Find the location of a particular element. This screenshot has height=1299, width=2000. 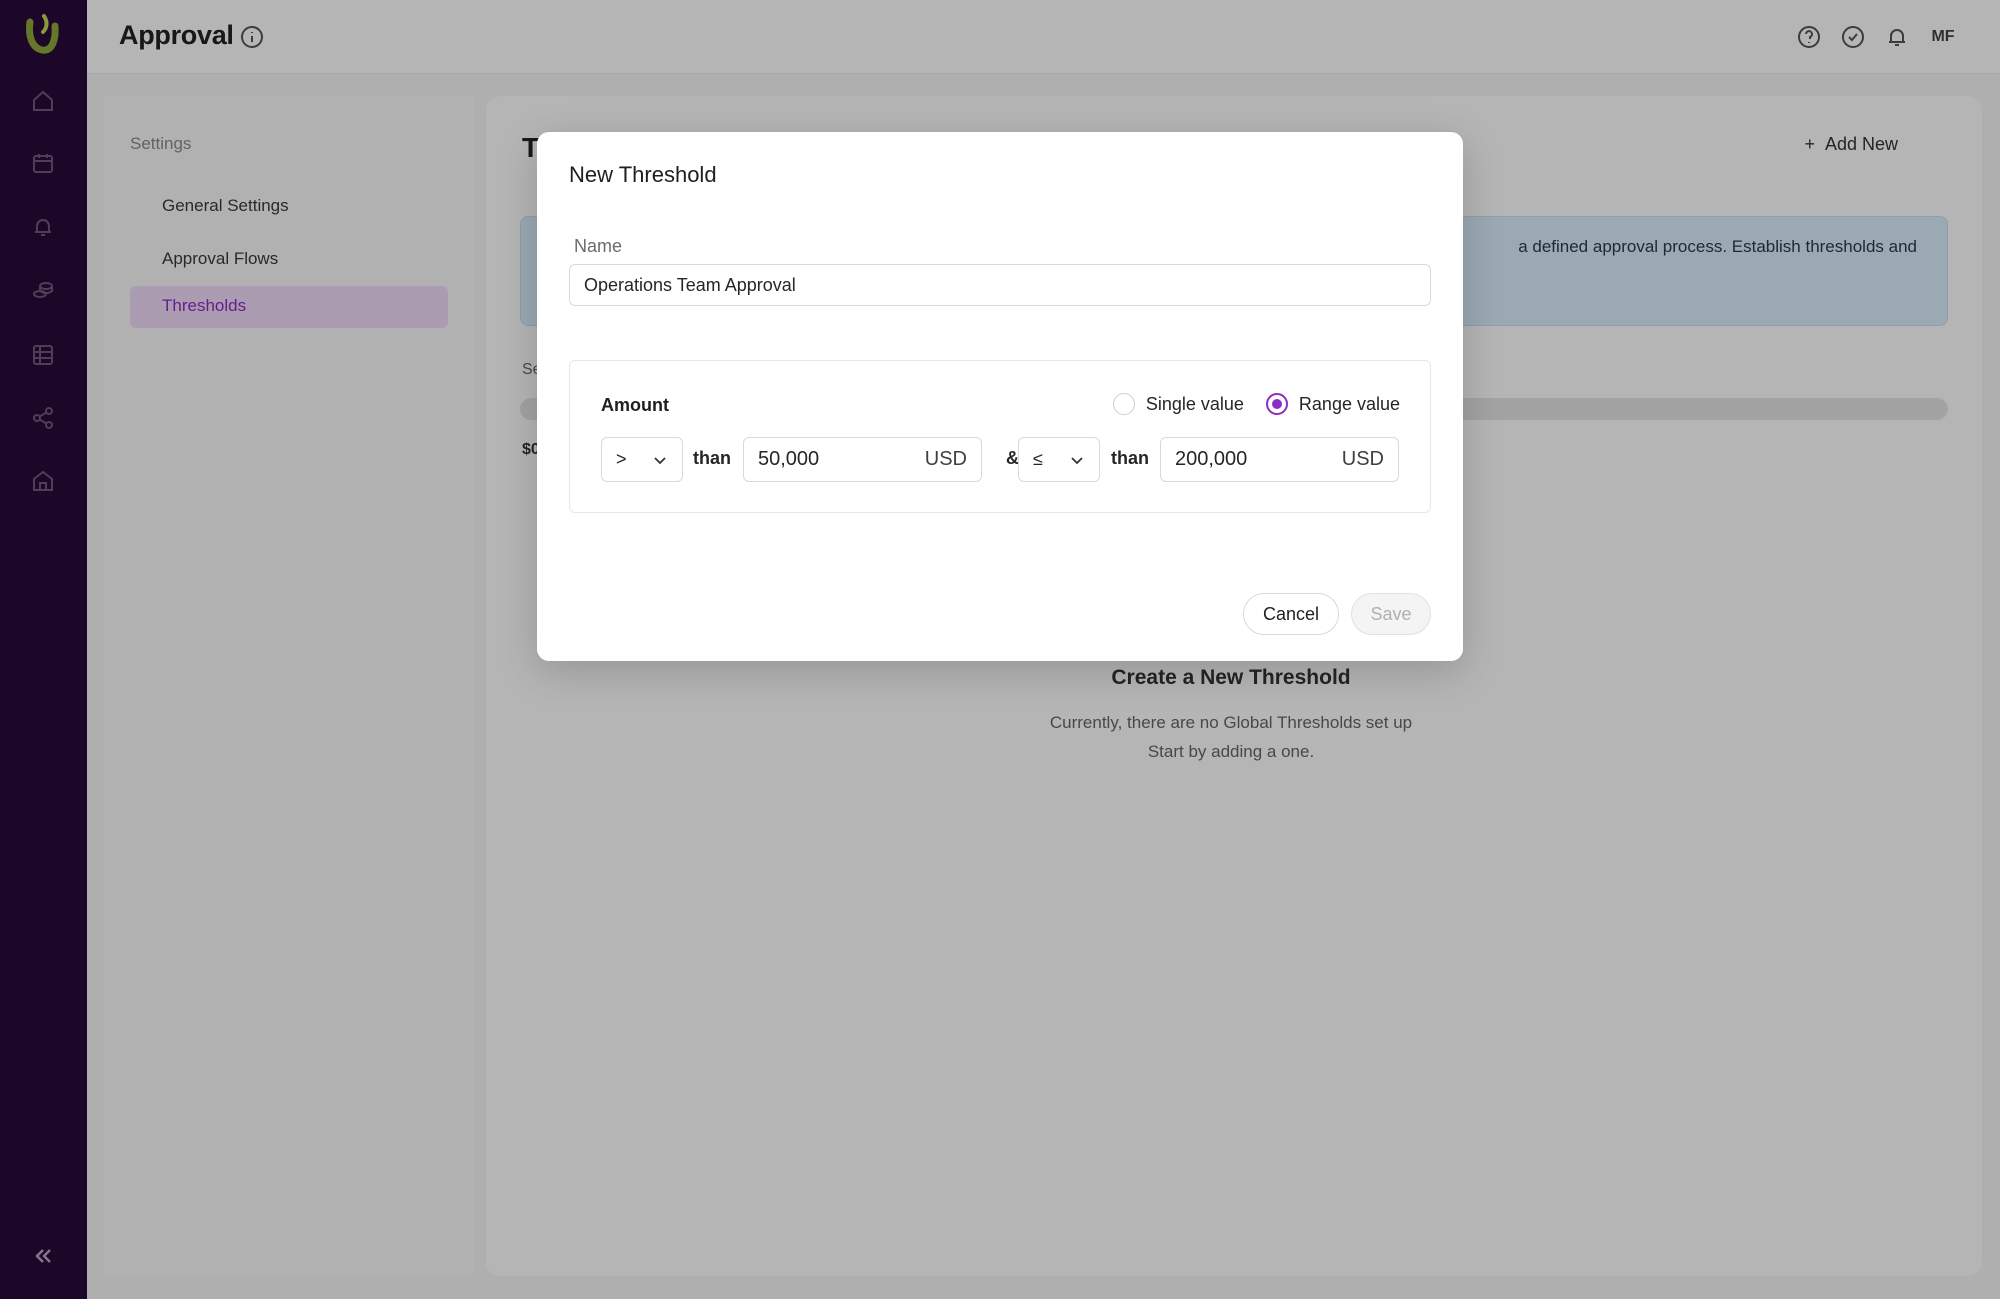

name-label: Name is located at coordinates (598, 246).